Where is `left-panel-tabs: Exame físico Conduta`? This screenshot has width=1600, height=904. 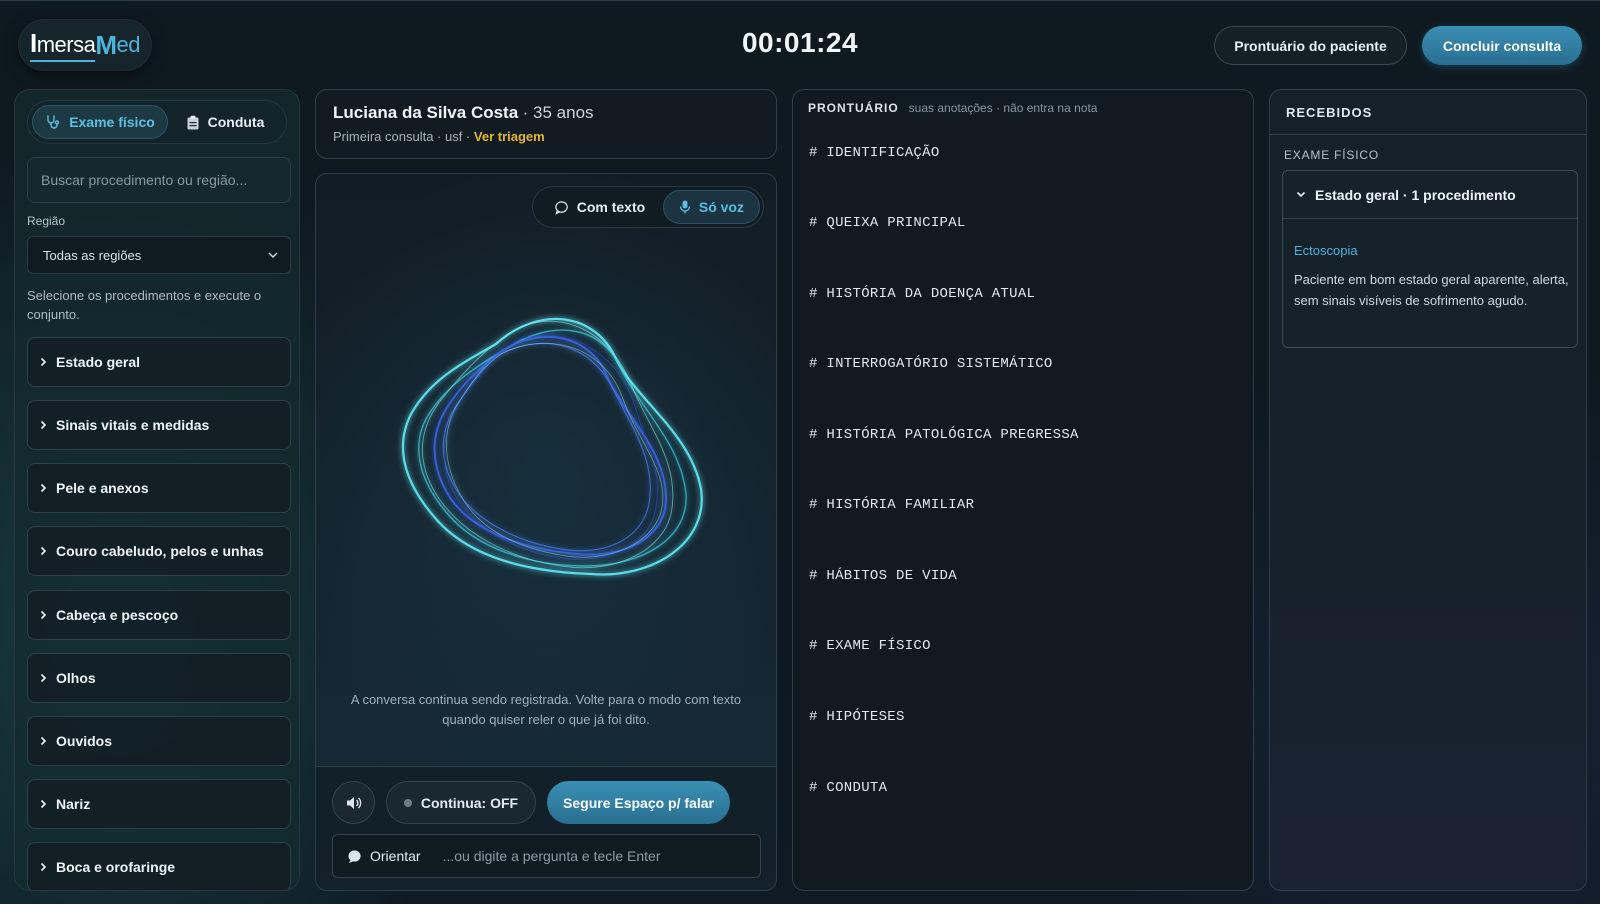 left-panel-tabs: Exame físico Conduta is located at coordinates (157, 122).